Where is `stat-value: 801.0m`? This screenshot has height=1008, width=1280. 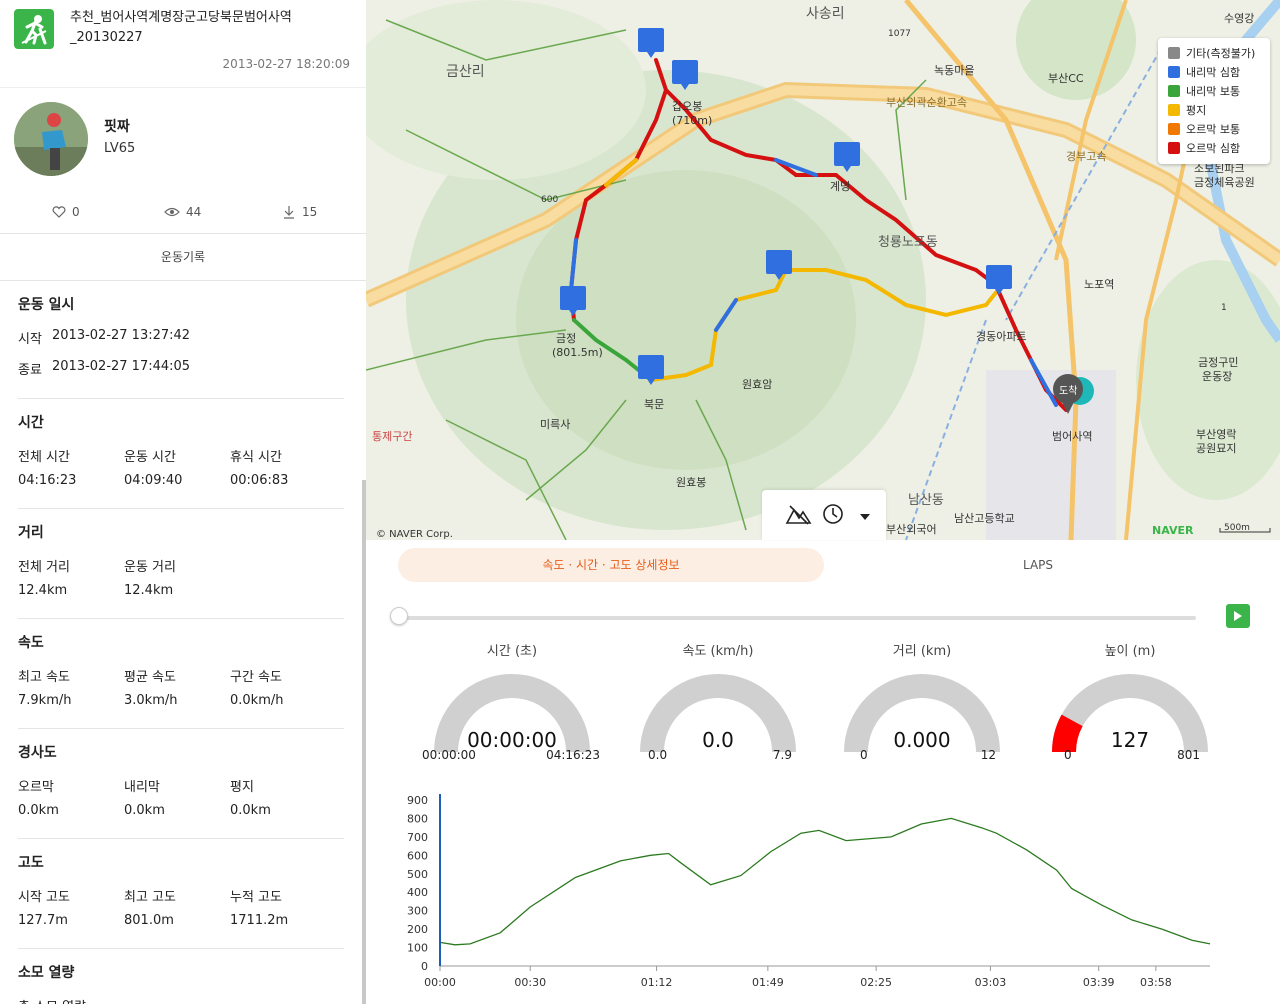
stat-value: 801.0m is located at coordinates (149, 920).